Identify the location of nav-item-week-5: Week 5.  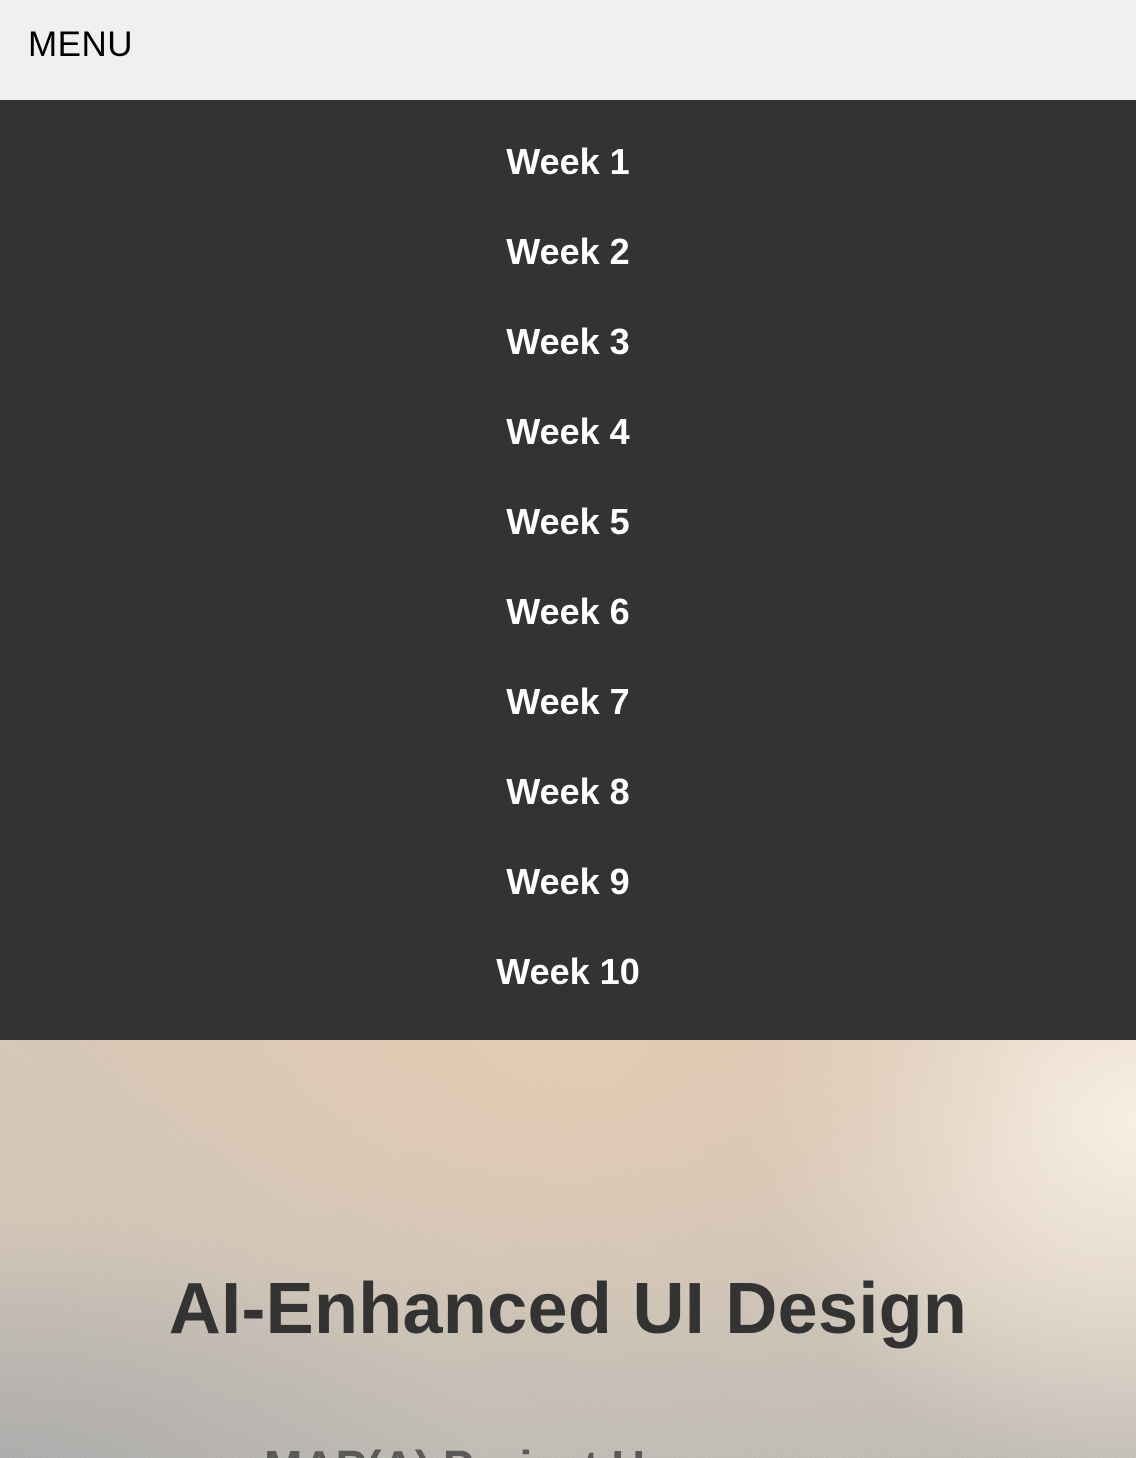
(568, 523).